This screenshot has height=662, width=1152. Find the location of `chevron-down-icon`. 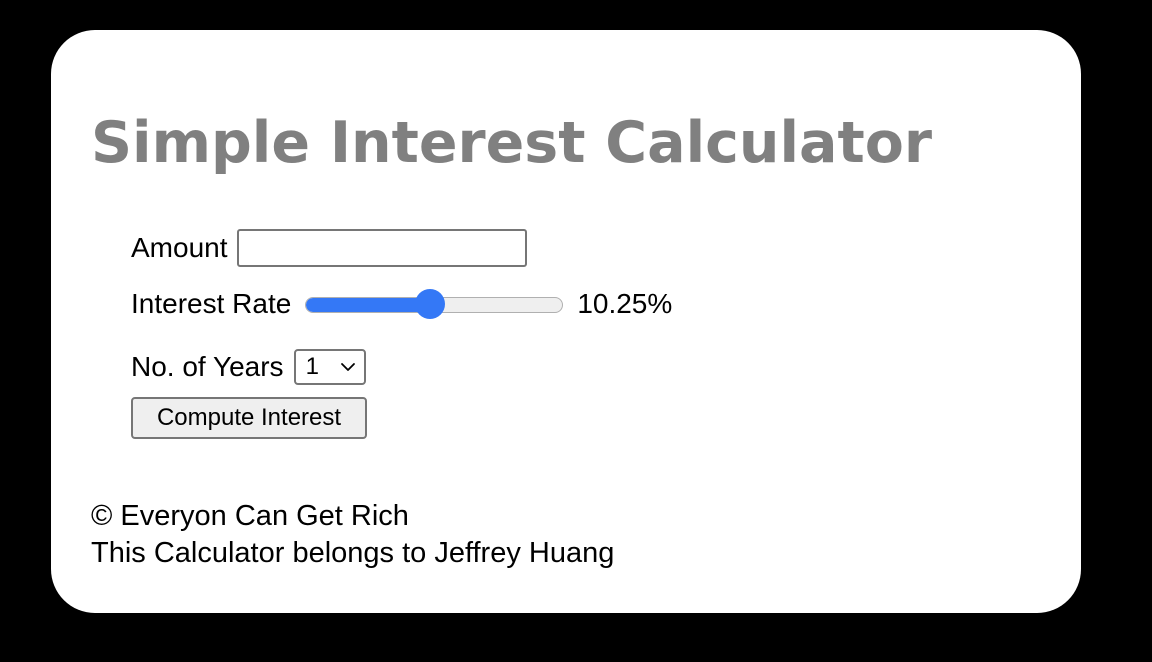

chevron-down-icon is located at coordinates (347, 367).